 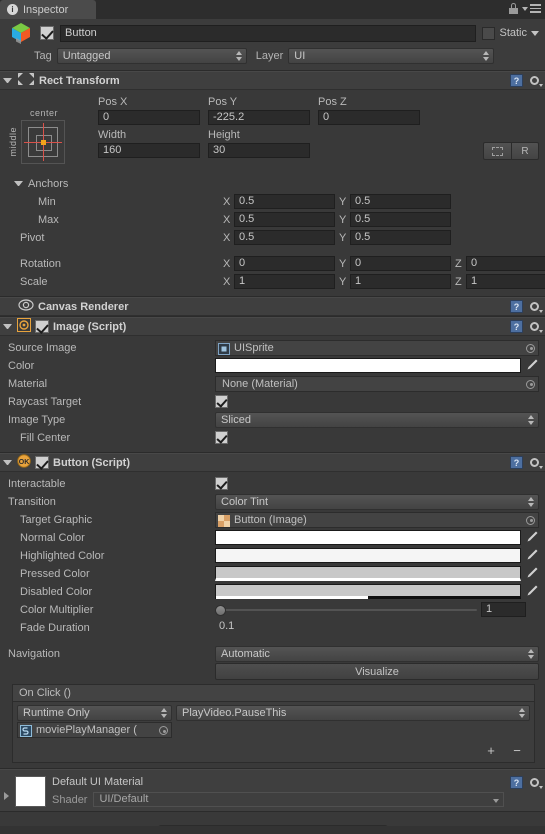 What do you see at coordinates (48, 219) in the screenshot?
I see `anchor-max-label: Max` at bounding box center [48, 219].